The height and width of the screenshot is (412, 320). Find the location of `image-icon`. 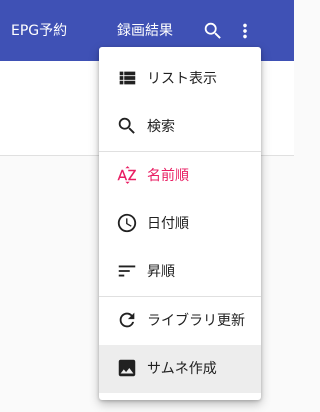

image-icon is located at coordinates (127, 368).